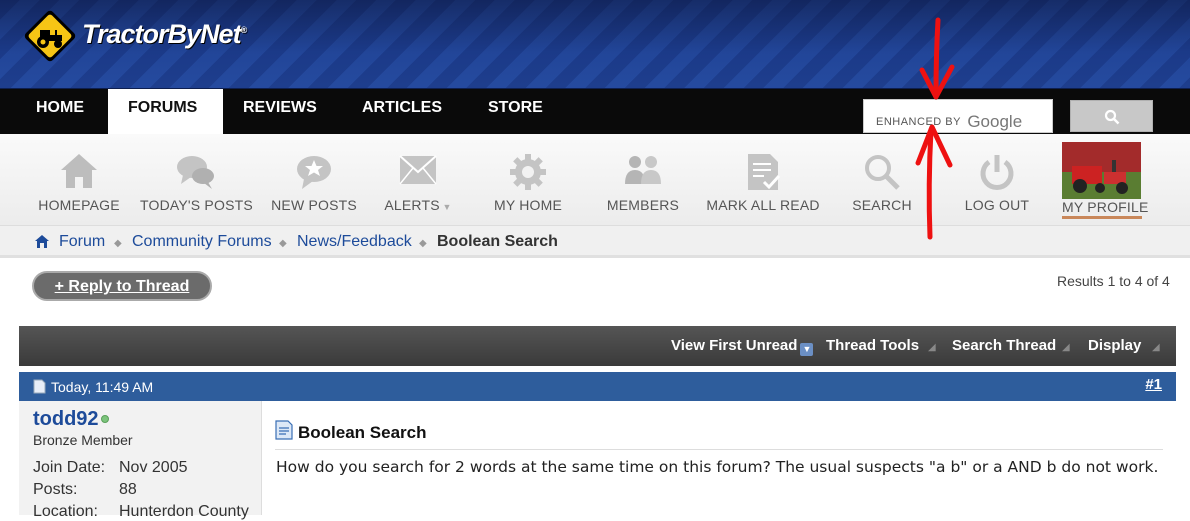  Describe the element at coordinates (1101, 170) in the screenshot. I see `profile-photo` at that location.